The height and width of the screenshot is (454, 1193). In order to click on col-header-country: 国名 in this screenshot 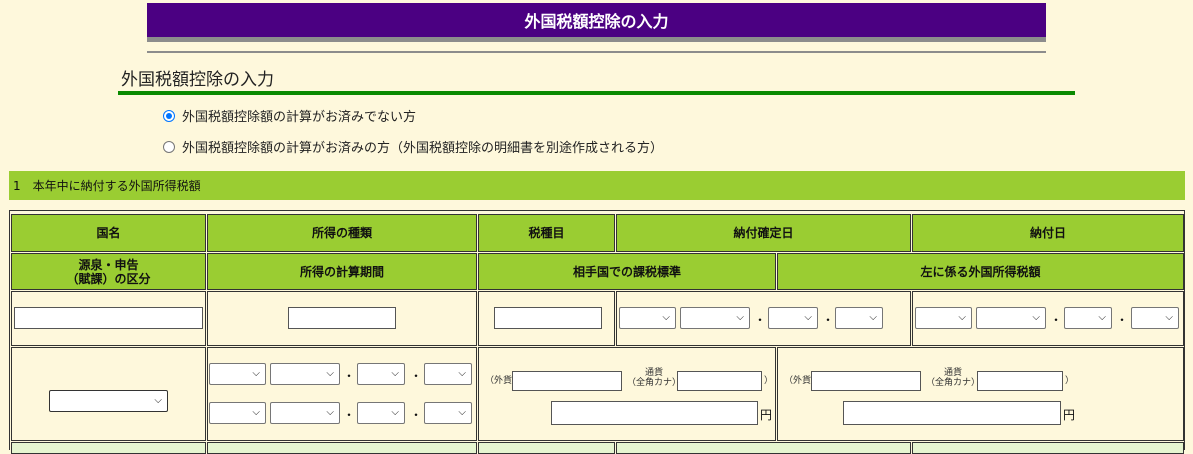, I will do `click(108, 233)`.